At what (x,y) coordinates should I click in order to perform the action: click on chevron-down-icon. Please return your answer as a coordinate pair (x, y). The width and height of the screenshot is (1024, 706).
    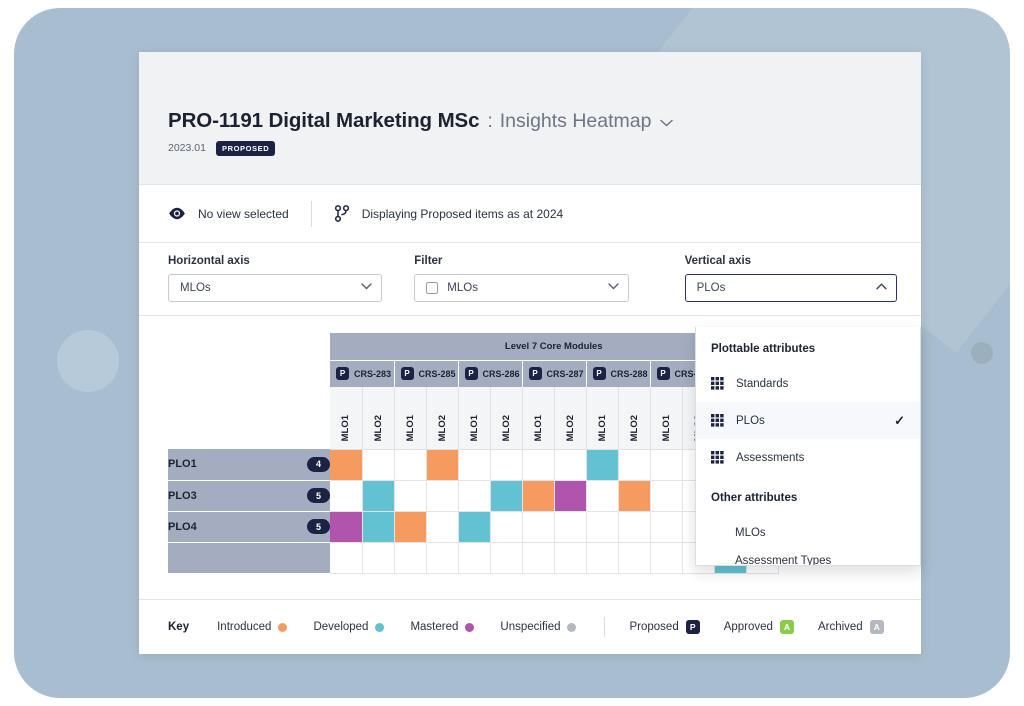
    Looking at the image, I should click on (667, 123).